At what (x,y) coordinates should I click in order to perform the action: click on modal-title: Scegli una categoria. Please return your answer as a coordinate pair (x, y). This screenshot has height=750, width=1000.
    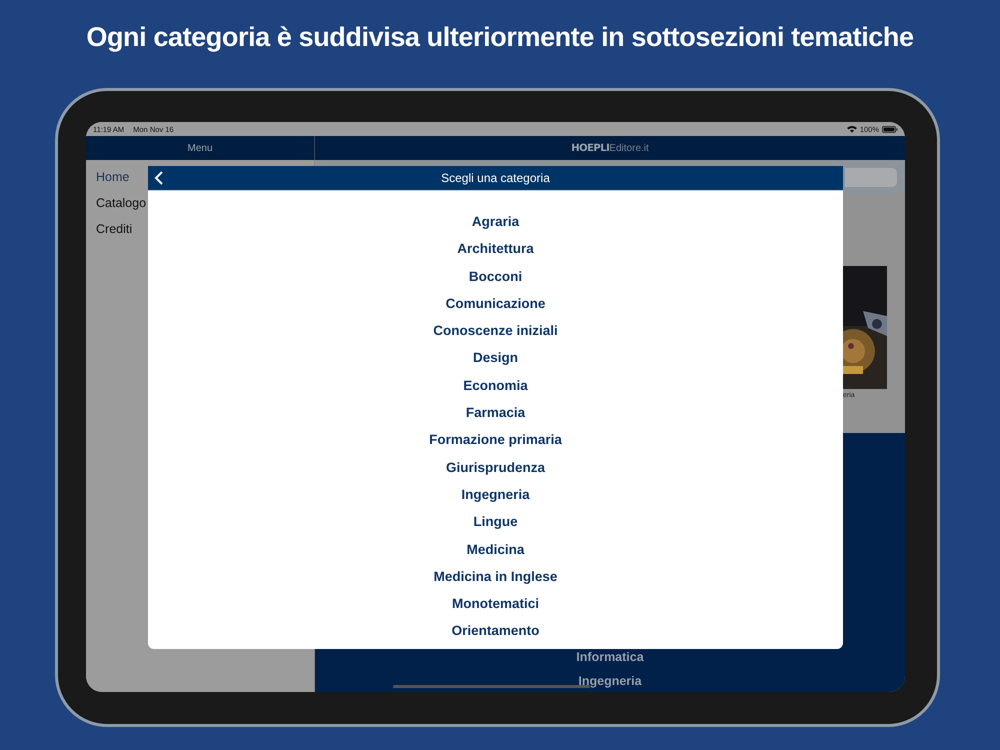
    Looking at the image, I should click on (495, 178).